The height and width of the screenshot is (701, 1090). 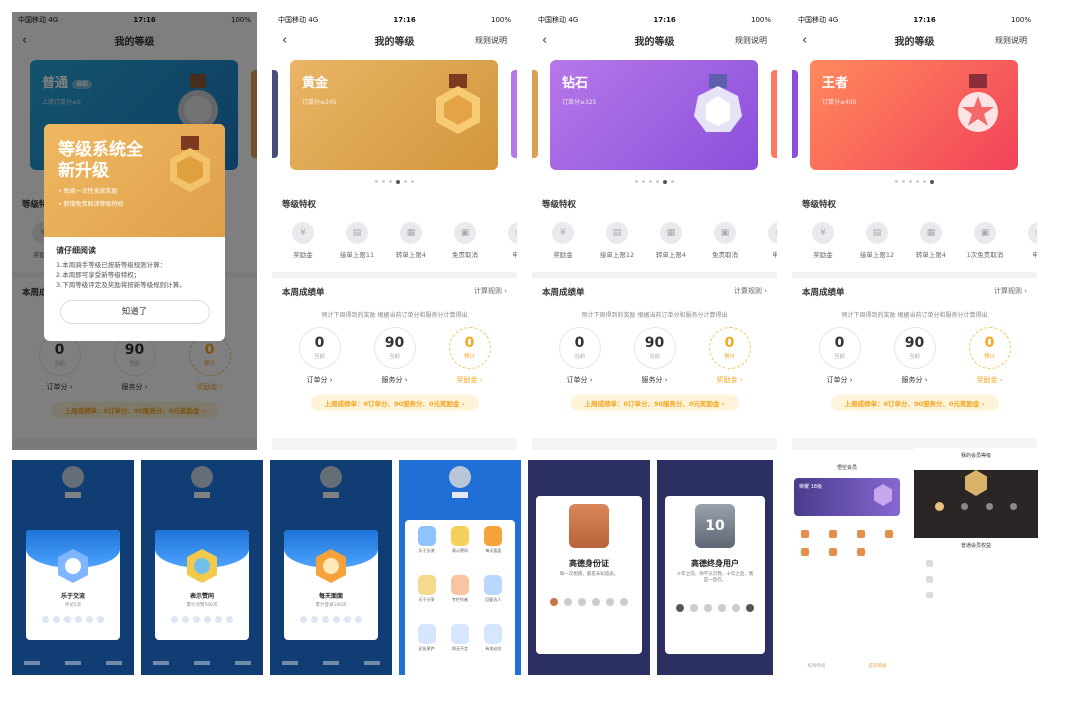 What do you see at coordinates (718, 103) in the screenshot?
I see `diamond-medal-icon` at bounding box center [718, 103].